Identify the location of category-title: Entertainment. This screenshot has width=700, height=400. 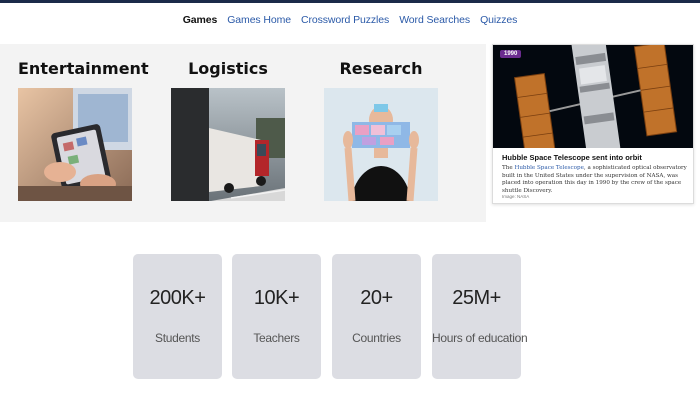
(83, 68).